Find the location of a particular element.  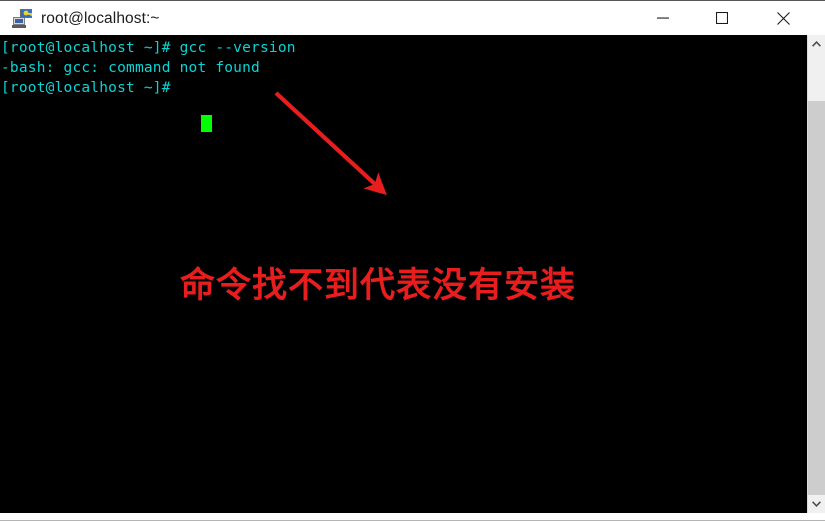

vertical-scrollbar is located at coordinates (816, 274).